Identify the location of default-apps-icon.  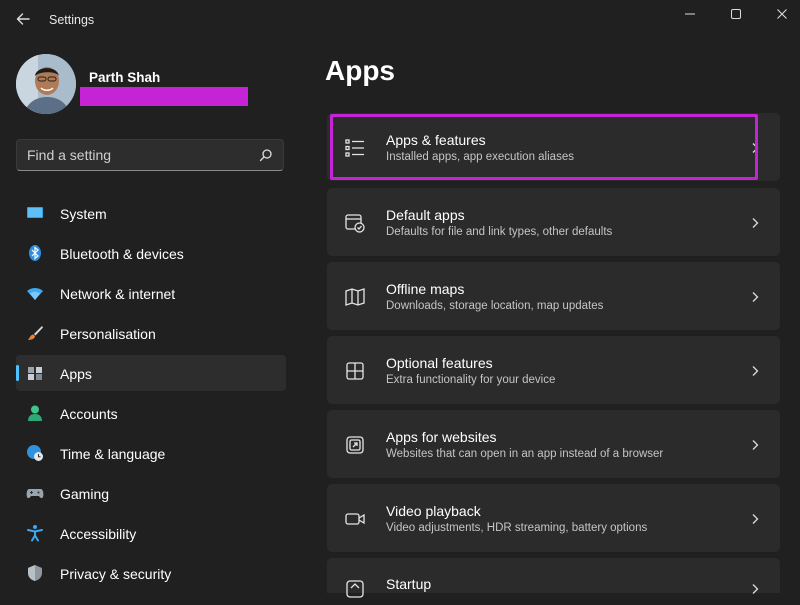
(355, 223).